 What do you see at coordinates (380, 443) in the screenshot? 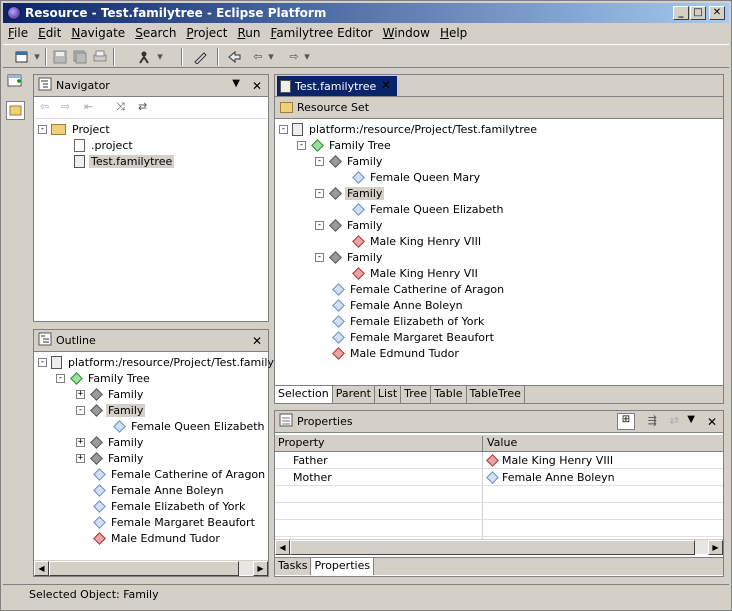
I see `column-property: Property` at bounding box center [380, 443].